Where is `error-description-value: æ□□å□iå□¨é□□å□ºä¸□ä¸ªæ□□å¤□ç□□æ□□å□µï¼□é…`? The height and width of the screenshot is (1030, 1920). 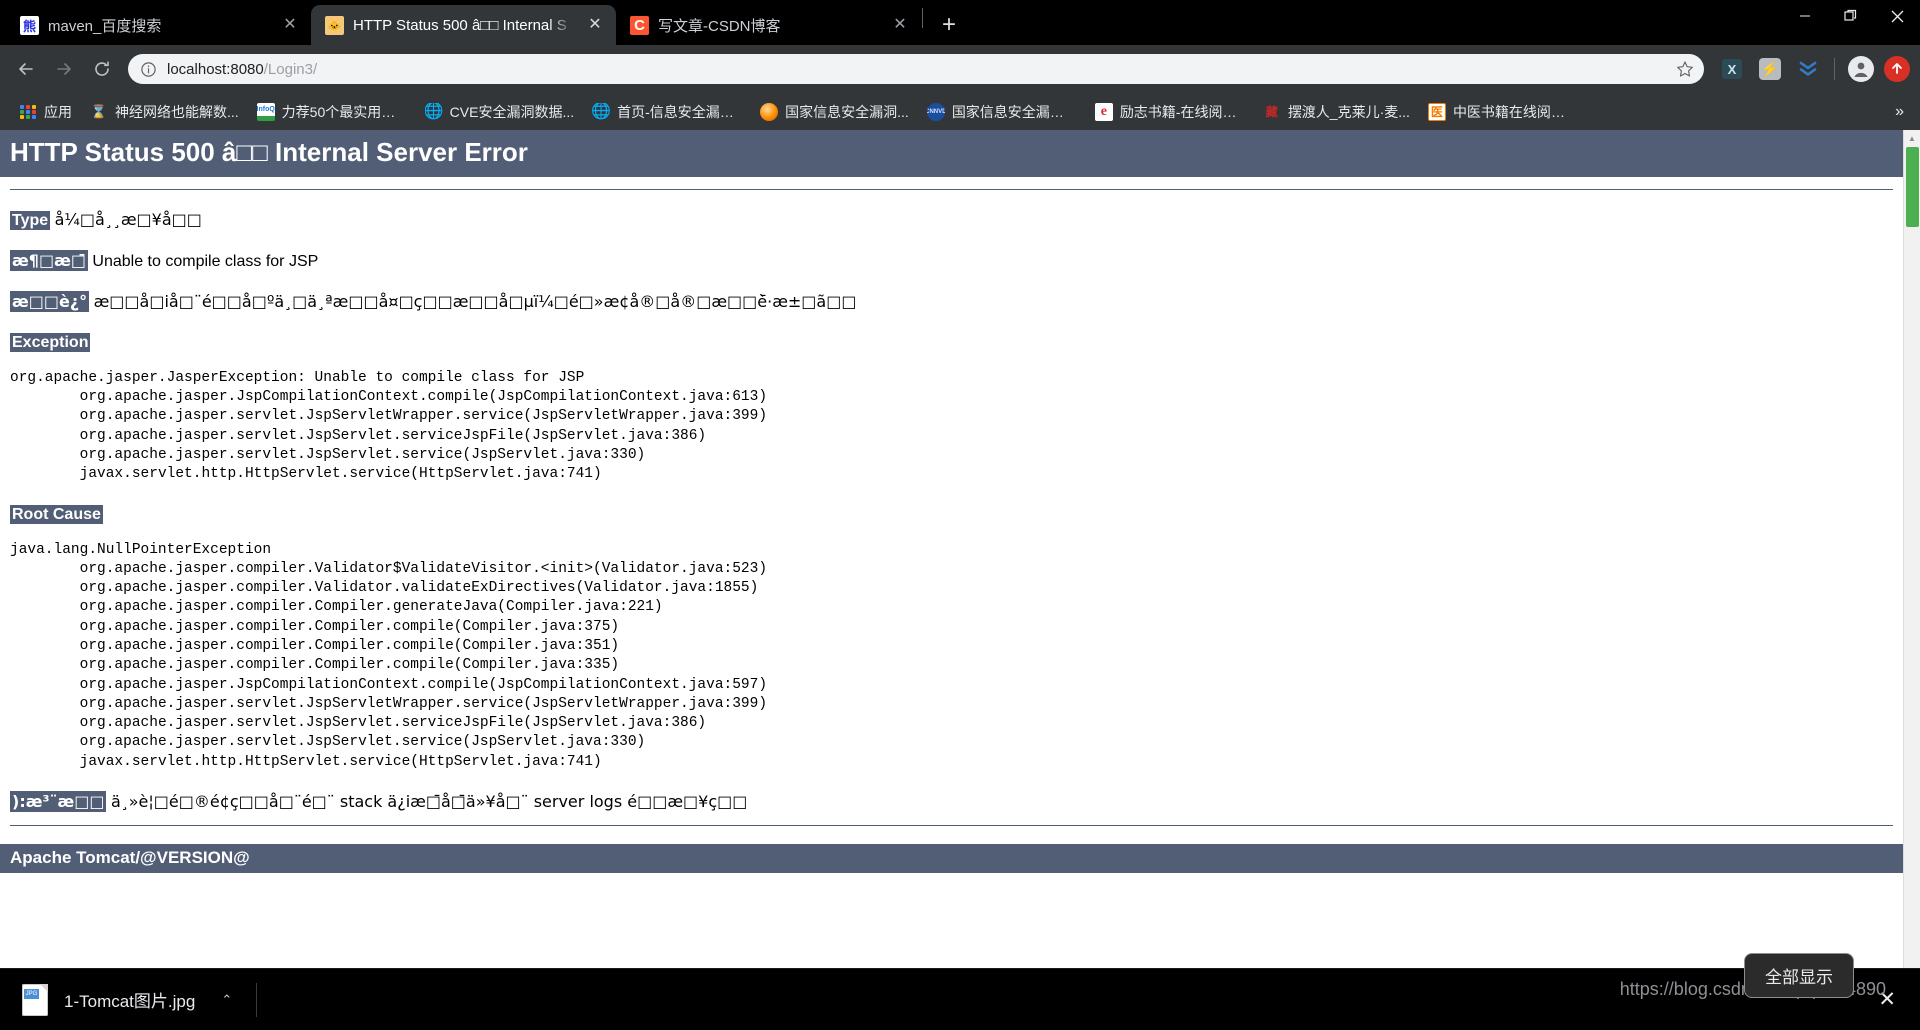
error-description-value: æ□□å□iå□¨é□□å□ºä¸□ä¸ªæ□□å¤□ç□□æ□□å□µï¼□é… is located at coordinates (475, 301).